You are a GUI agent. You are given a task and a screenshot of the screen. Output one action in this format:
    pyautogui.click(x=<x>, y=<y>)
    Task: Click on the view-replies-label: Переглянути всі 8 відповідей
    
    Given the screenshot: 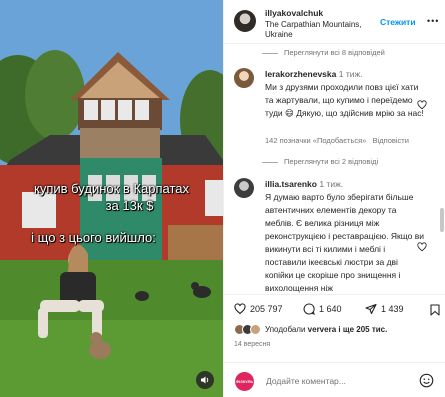 What is the action you would take?
    pyautogui.click(x=334, y=52)
    